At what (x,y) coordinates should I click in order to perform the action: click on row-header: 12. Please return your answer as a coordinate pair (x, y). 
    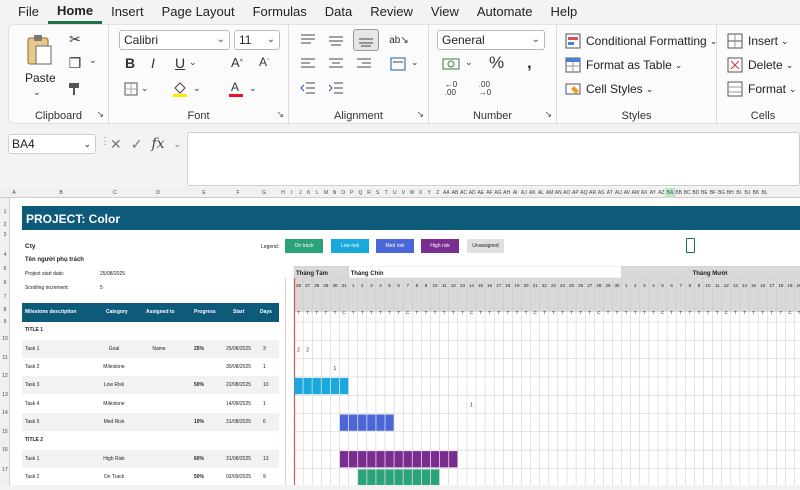
    Looking at the image, I should click on (5, 376).